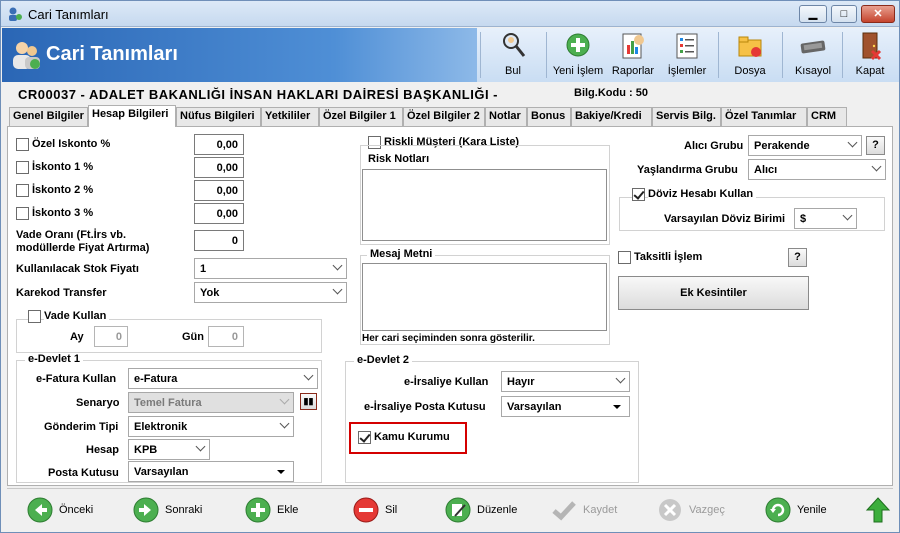  I want to click on add-button: Ekle, so click(280, 510).